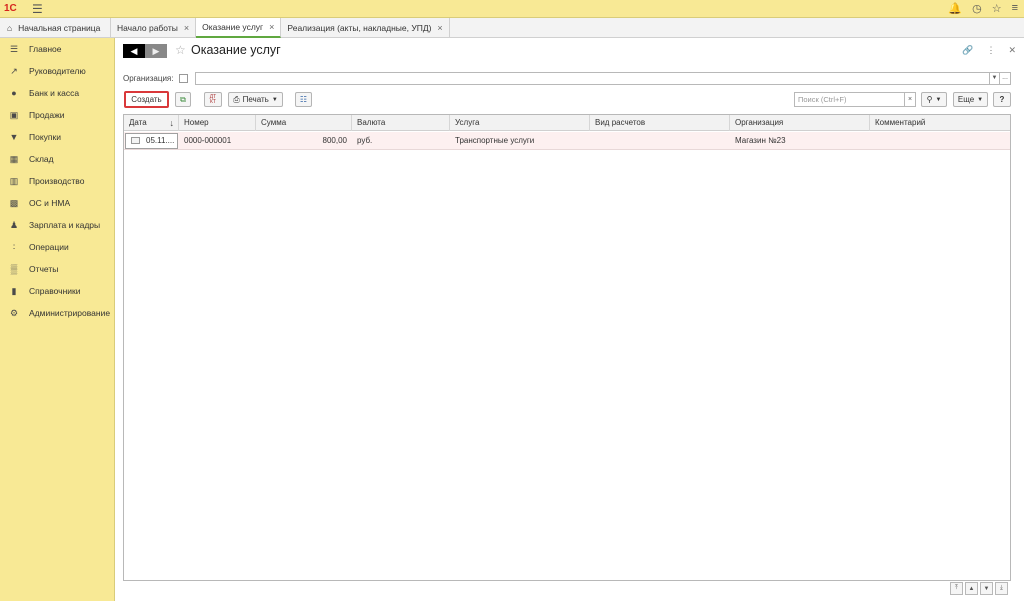 This screenshot has width=1024, height=601. I want to click on copy-icon: ⧉, so click(183, 99).